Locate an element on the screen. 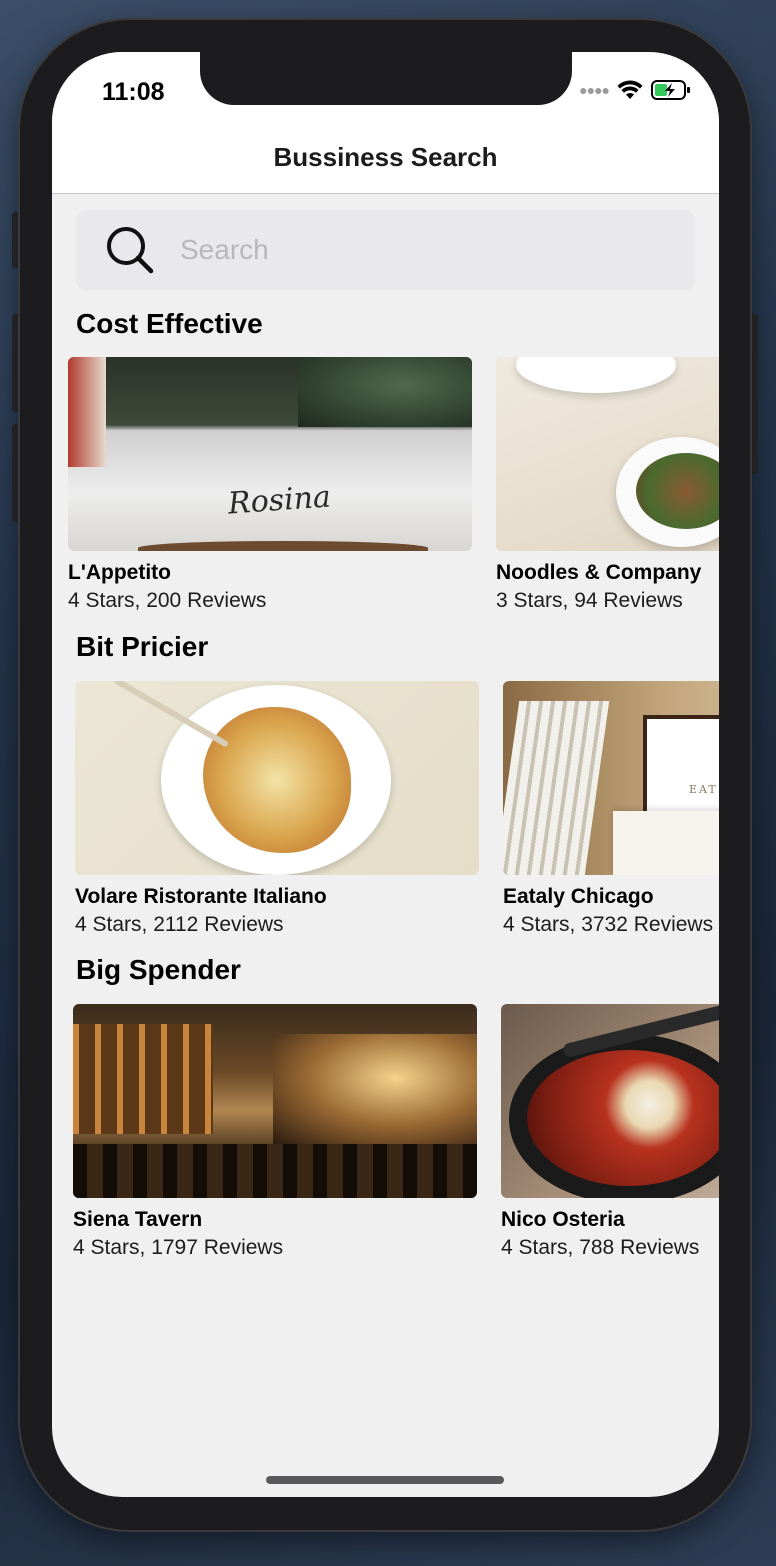 The width and height of the screenshot is (776, 1566). search-input is located at coordinates (420, 250).